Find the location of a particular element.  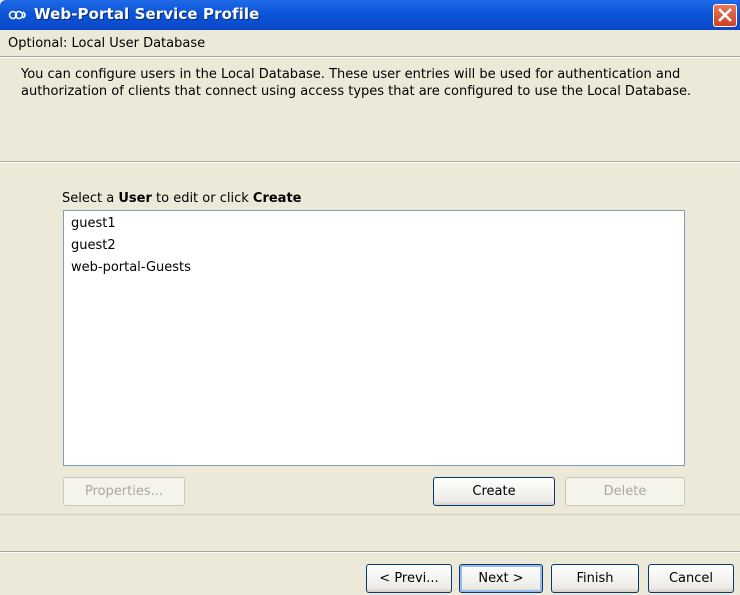

create-button: Create is located at coordinates (494, 491).